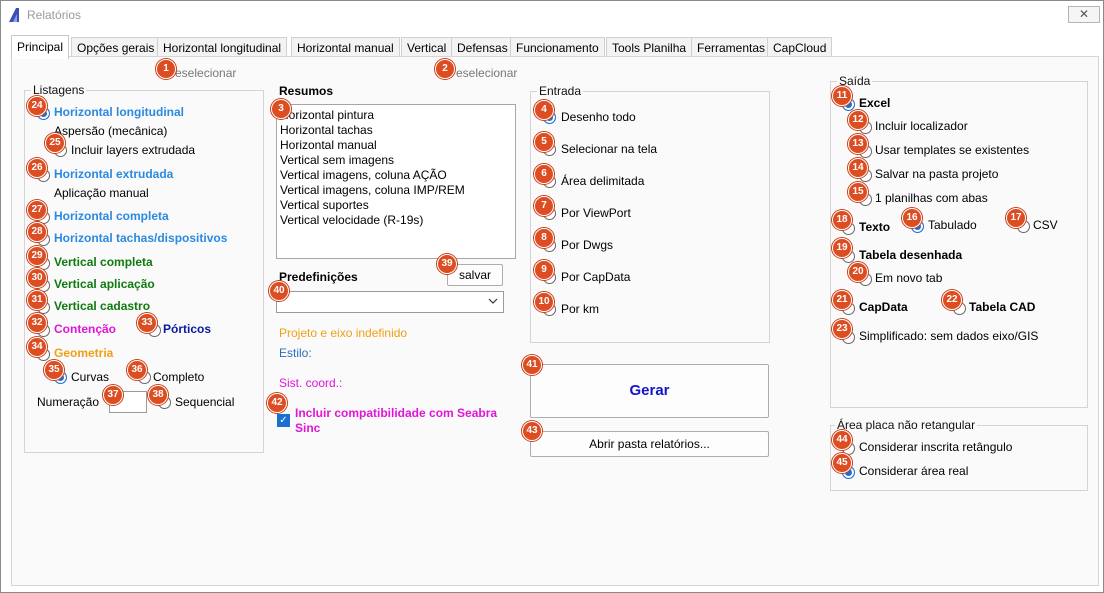  Describe the element at coordinates (883, 307) in the screenshot. I see `capdata-label: CapData` at that location.